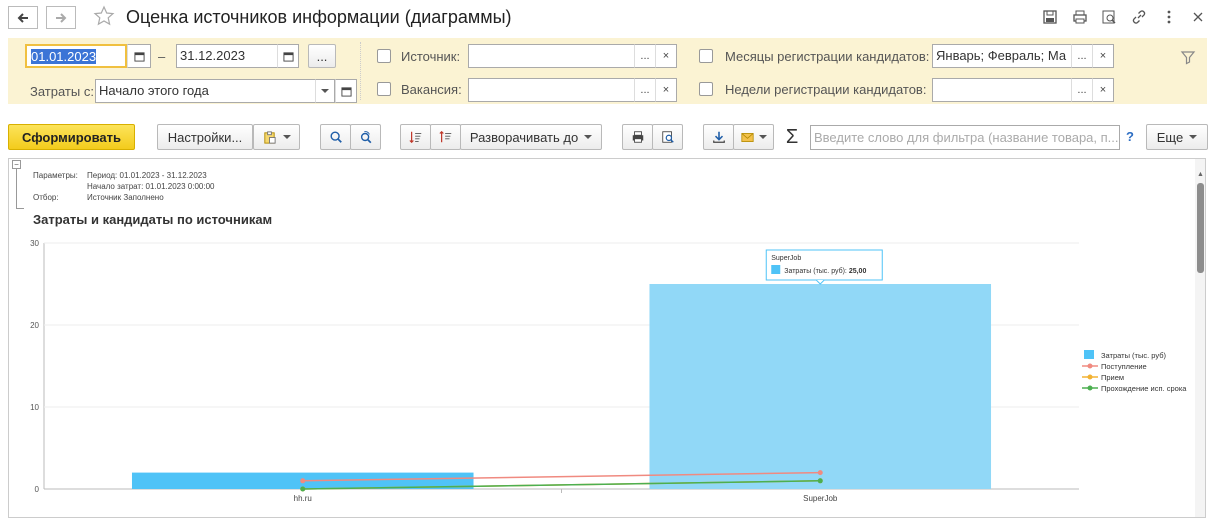 The height and width of the screenshot is (518, 1222). I want to click on source-input, so click(552, 56).